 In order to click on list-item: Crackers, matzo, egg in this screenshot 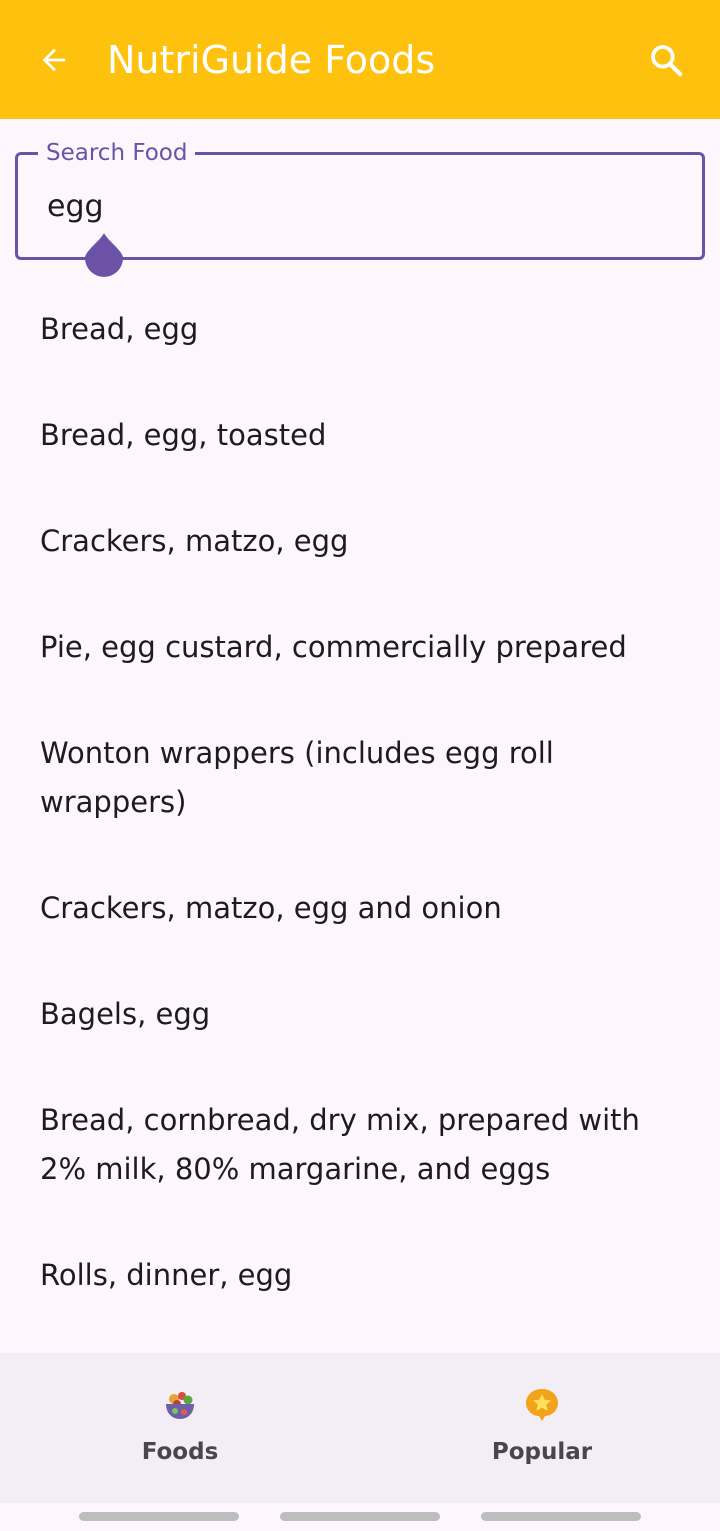, I will do `click(360, 541)`.